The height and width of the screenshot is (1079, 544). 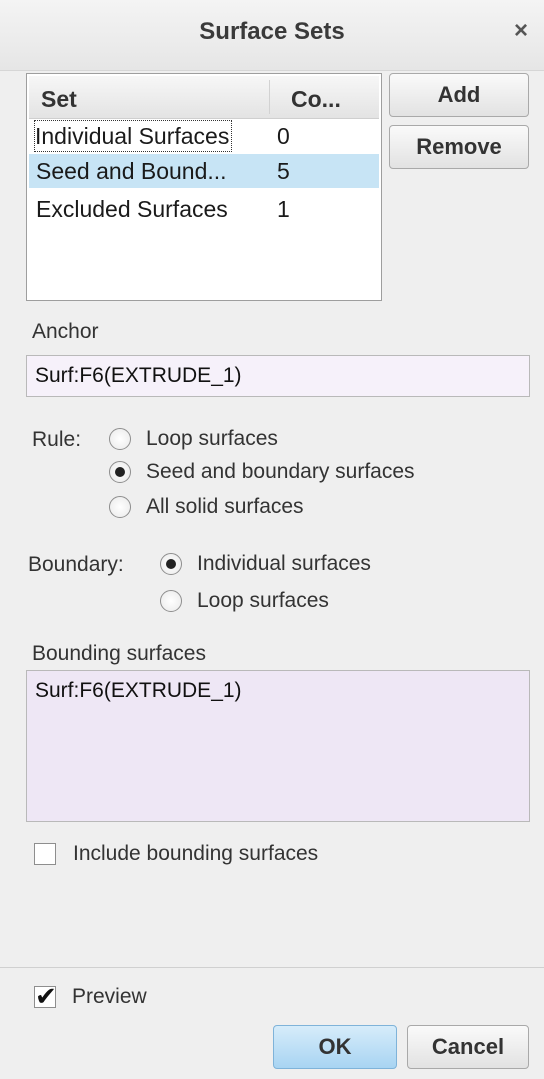 What do you see at coordinates (272, 967) in the screenshot?
I see `footer-divider` at bounding box center [272, 967].